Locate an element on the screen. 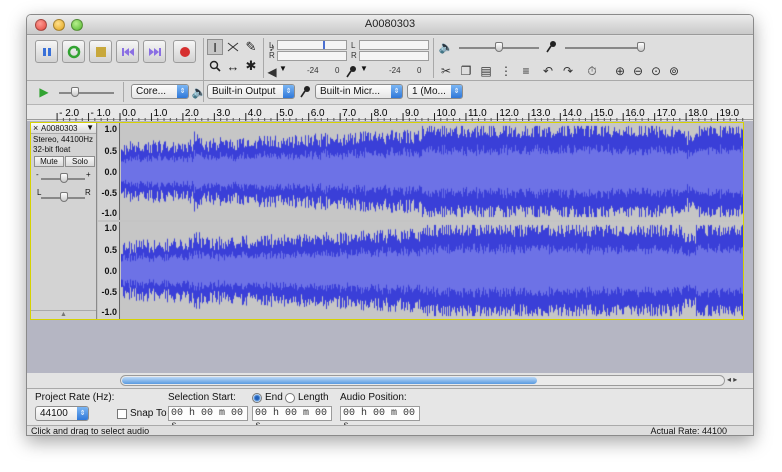 The image size is (782, 472). skip-to-end-button is located at coordinates (154, 51).